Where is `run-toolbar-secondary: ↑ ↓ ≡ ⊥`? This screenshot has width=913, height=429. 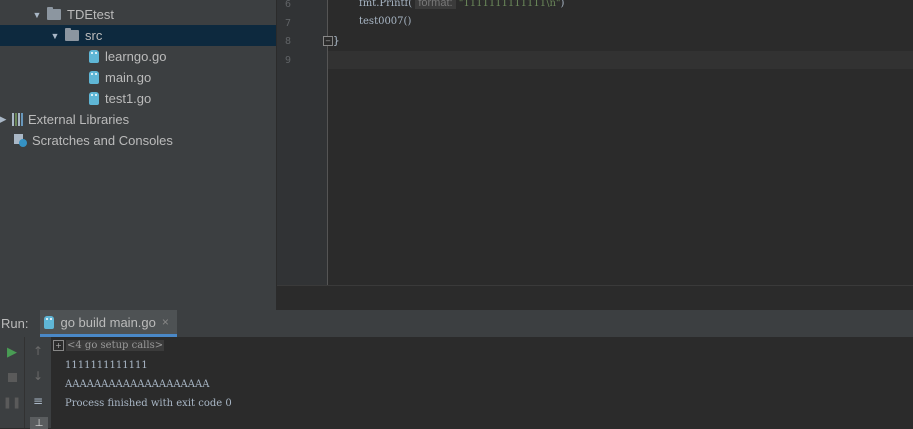
run-toolbar-secondary: ↑ ↓ ≡ ⊥ is located at coordinates (37, 383).